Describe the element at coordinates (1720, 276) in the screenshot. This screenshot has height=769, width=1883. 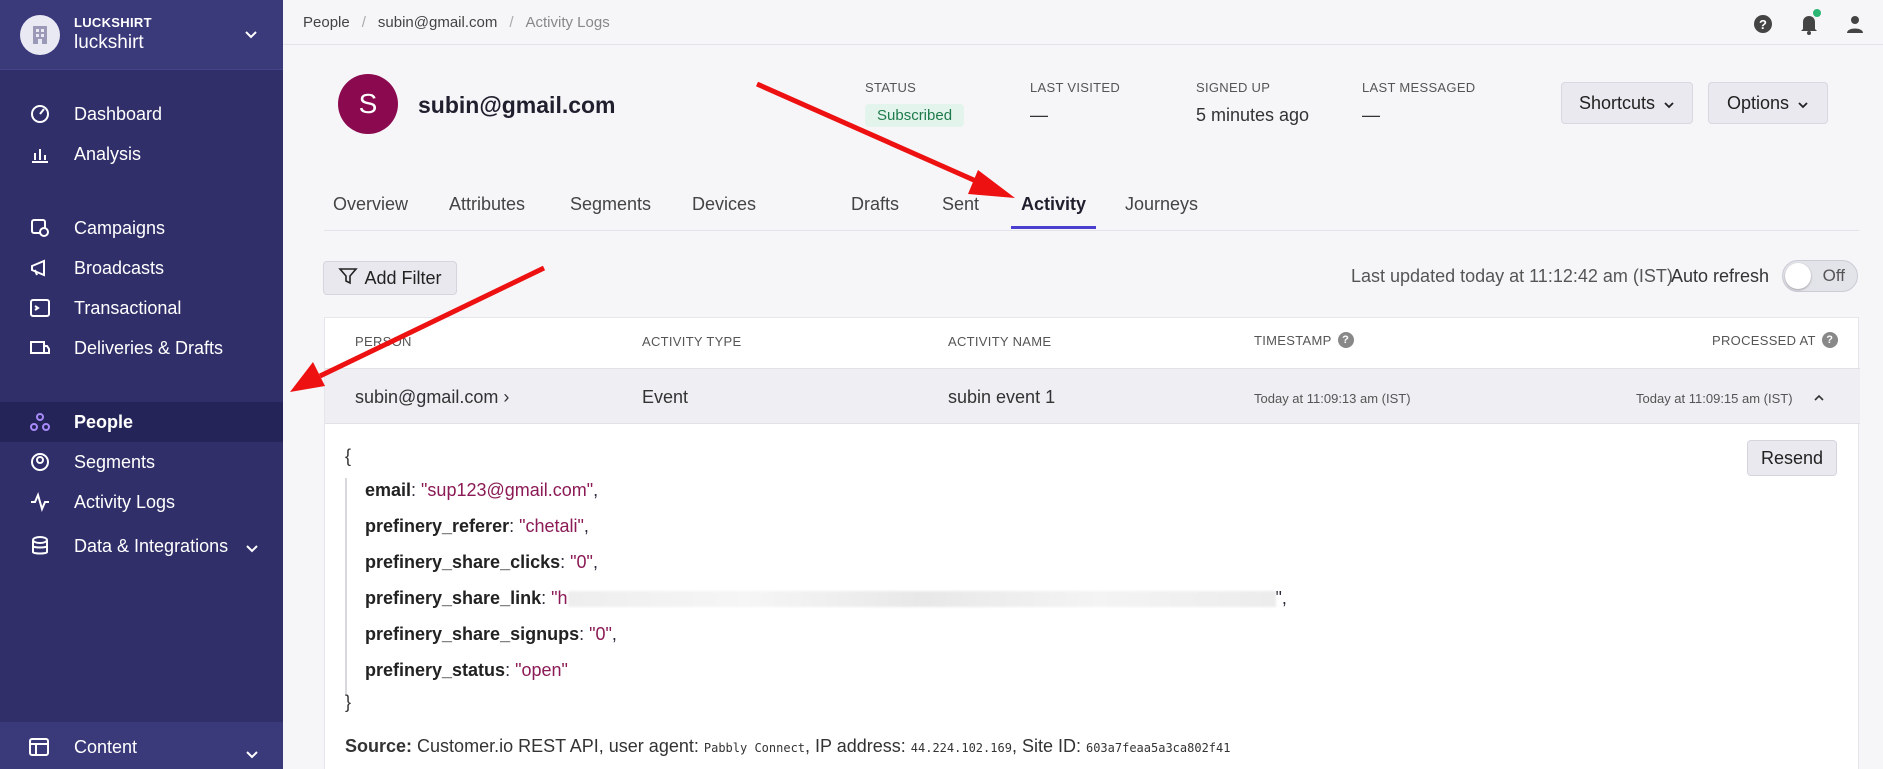
I see `auto-refresh-label: Auto refresh` at that location.